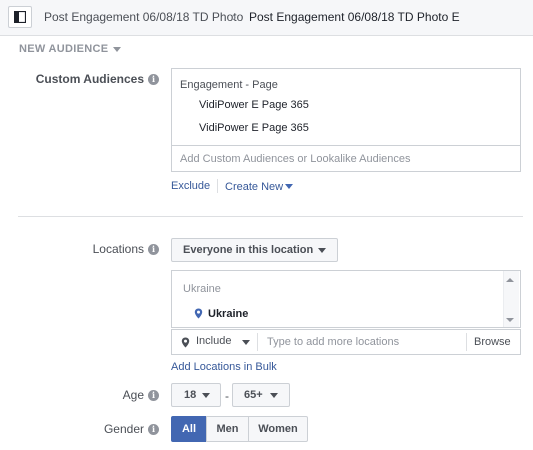  I want to click on section-divider, so click(270, 216).